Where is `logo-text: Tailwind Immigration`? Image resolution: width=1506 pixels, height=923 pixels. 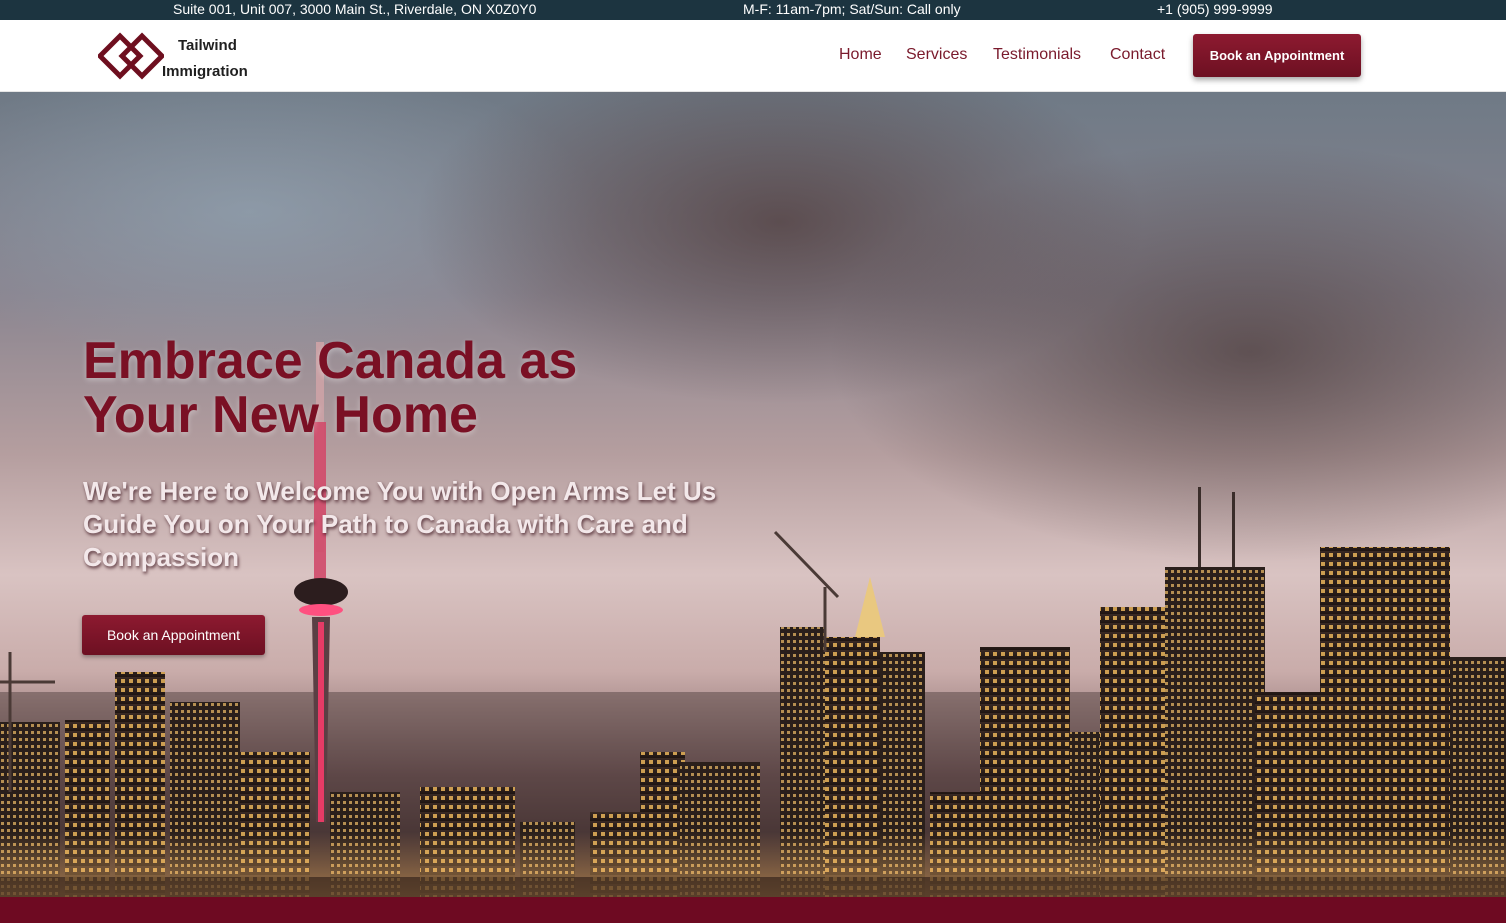 logo-text: Tailwind Immigration is located at coordinates (205, 59).